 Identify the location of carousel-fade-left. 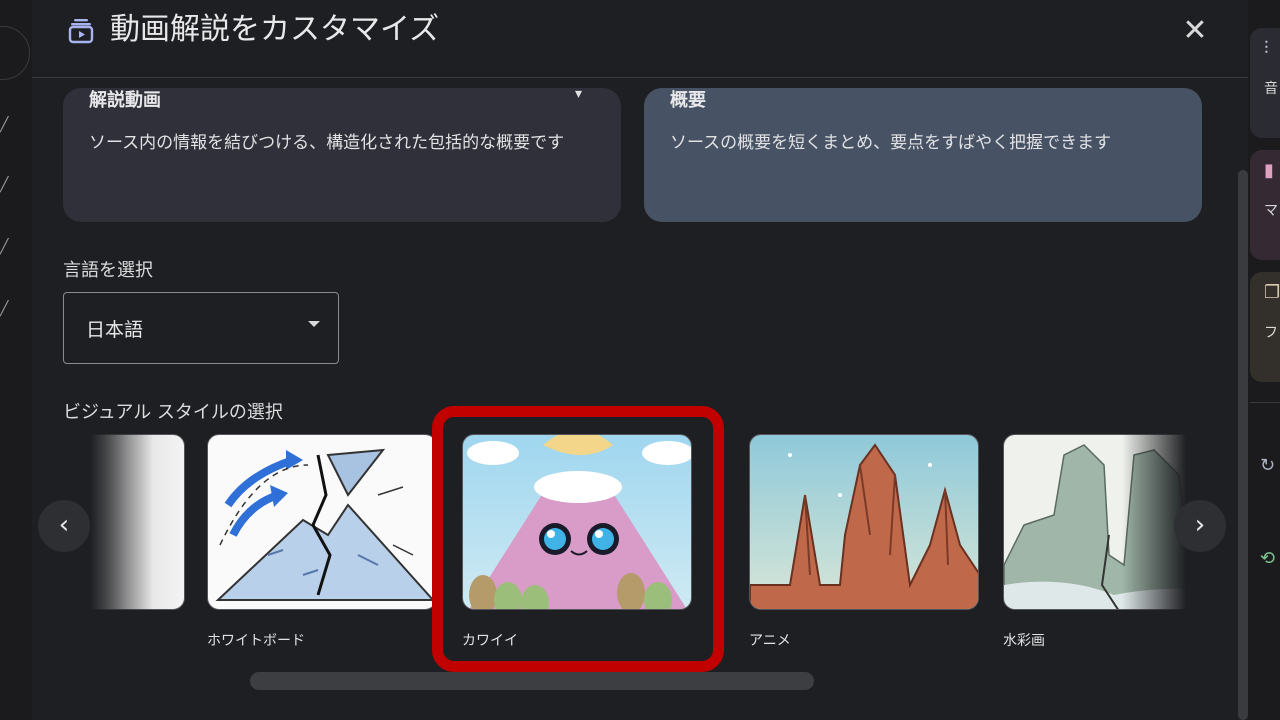
(108, 561).